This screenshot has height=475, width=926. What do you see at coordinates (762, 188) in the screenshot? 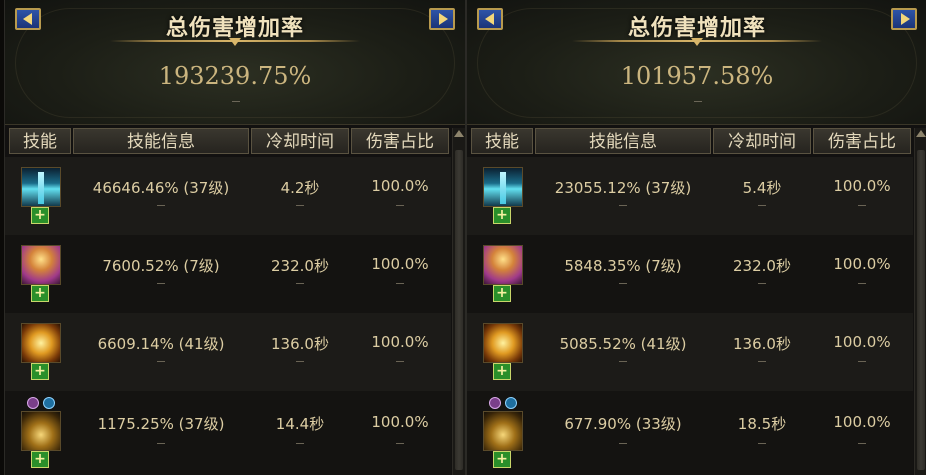
I see `skill-cooldown: 5.4秒` at bounding box center [762, 188].